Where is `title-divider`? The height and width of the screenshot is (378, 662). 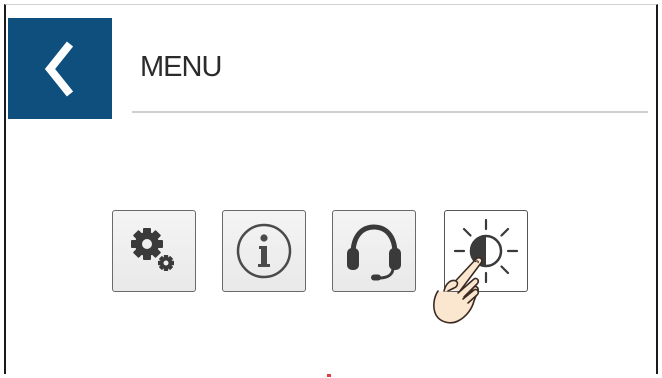 title-divider is located at coordinates (390, 112).